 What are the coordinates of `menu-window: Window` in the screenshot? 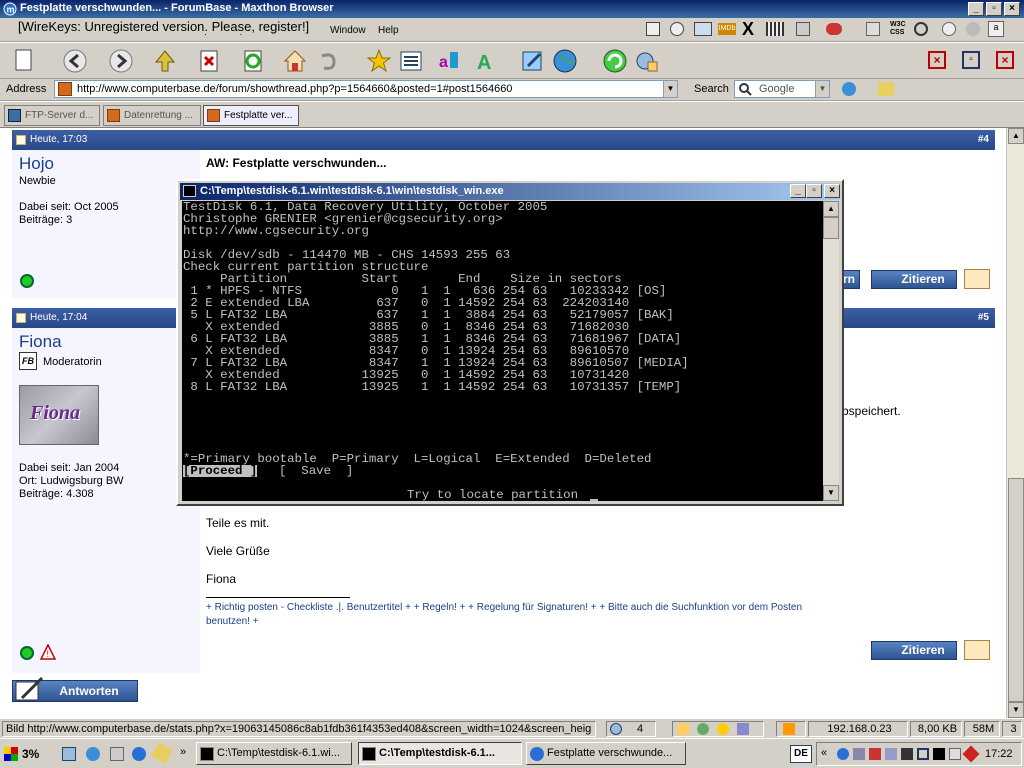 It's located at (348, 30).